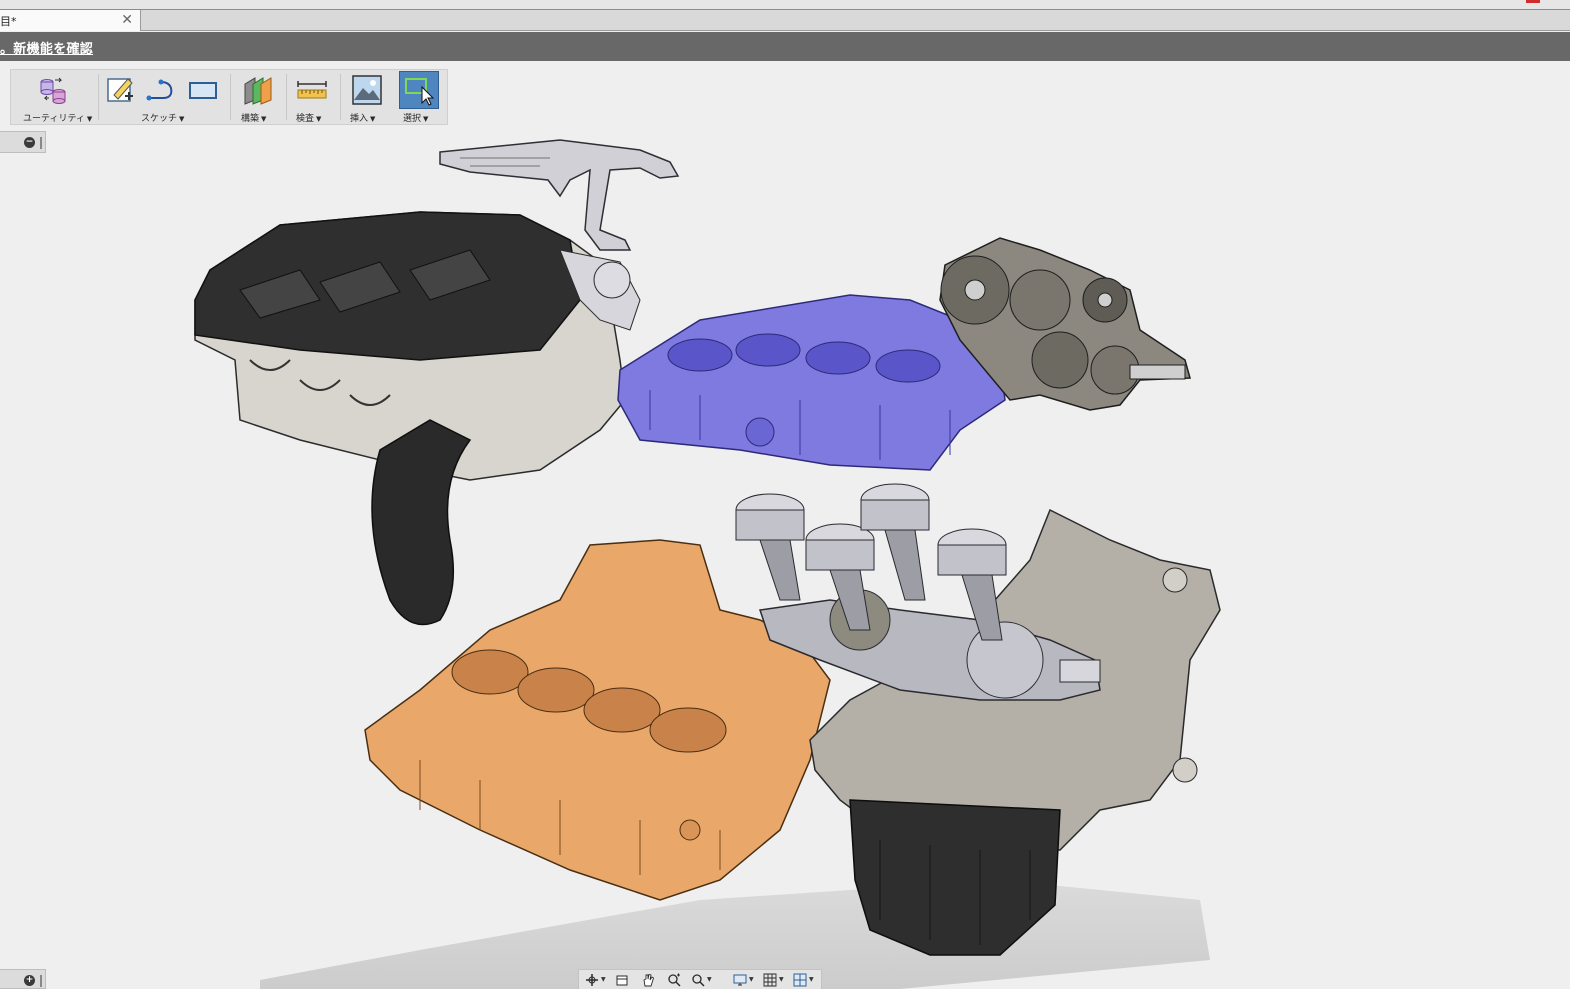  I want to click on orbit-dropdown-icon: ▼, so click(603, 979).